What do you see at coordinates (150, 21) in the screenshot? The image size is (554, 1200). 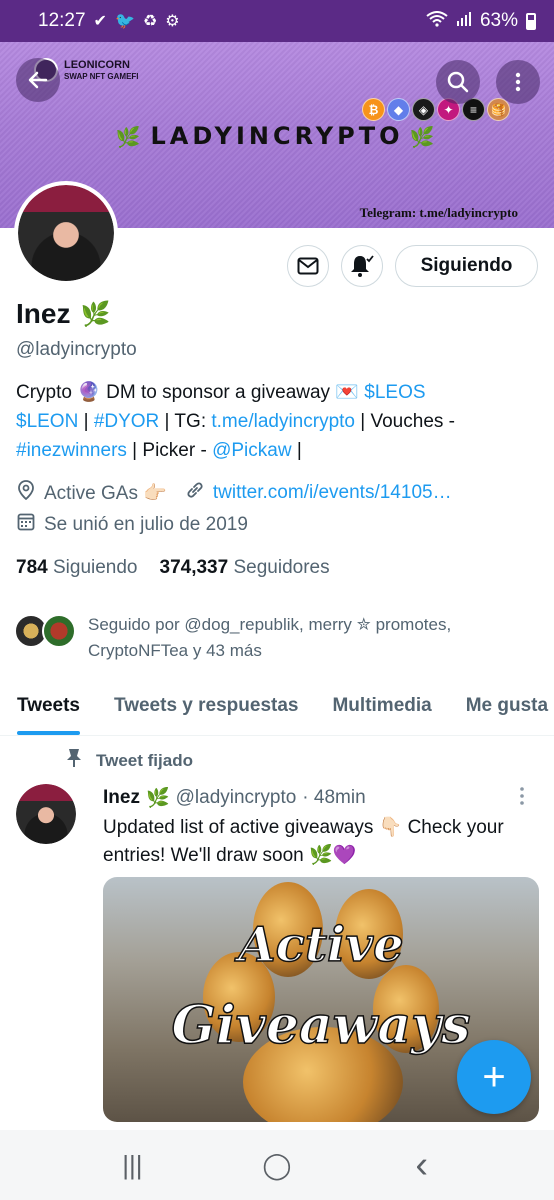 I see `recycle-icon: ♻` at bounding box center [150, 21].